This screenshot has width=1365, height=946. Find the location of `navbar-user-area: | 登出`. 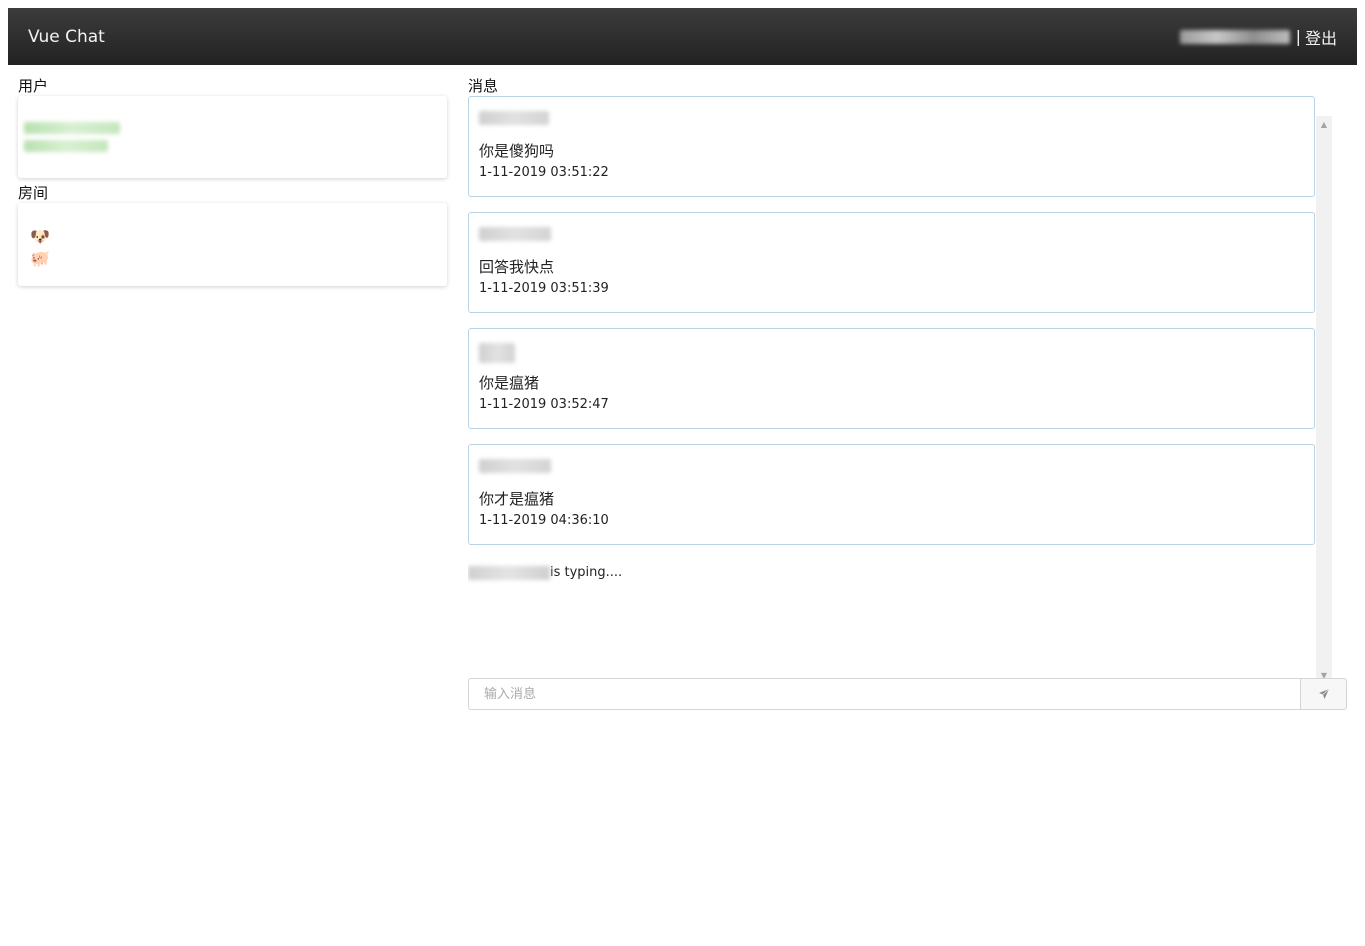

navbar-user-area: | 登出 is located at coordinates (1258, 37).